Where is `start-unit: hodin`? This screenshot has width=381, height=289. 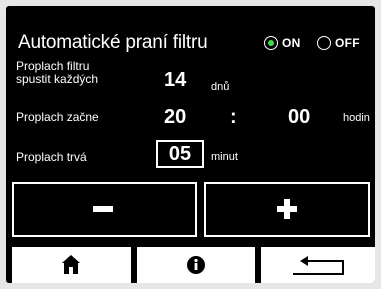
start-unit: hodin is located at coordinates (356, 118).